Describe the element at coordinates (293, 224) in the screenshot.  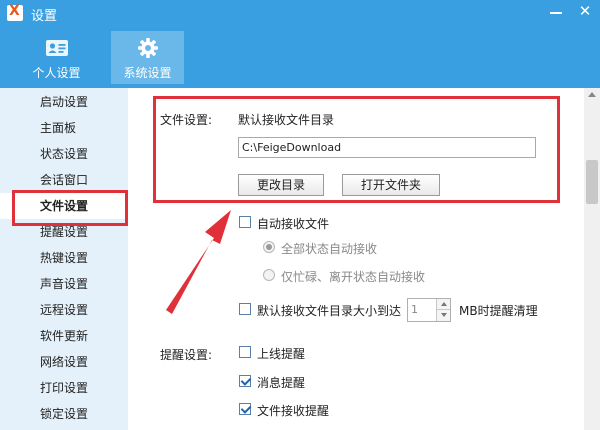
I see `auto-receive-label: 自动接收文件` at that location.